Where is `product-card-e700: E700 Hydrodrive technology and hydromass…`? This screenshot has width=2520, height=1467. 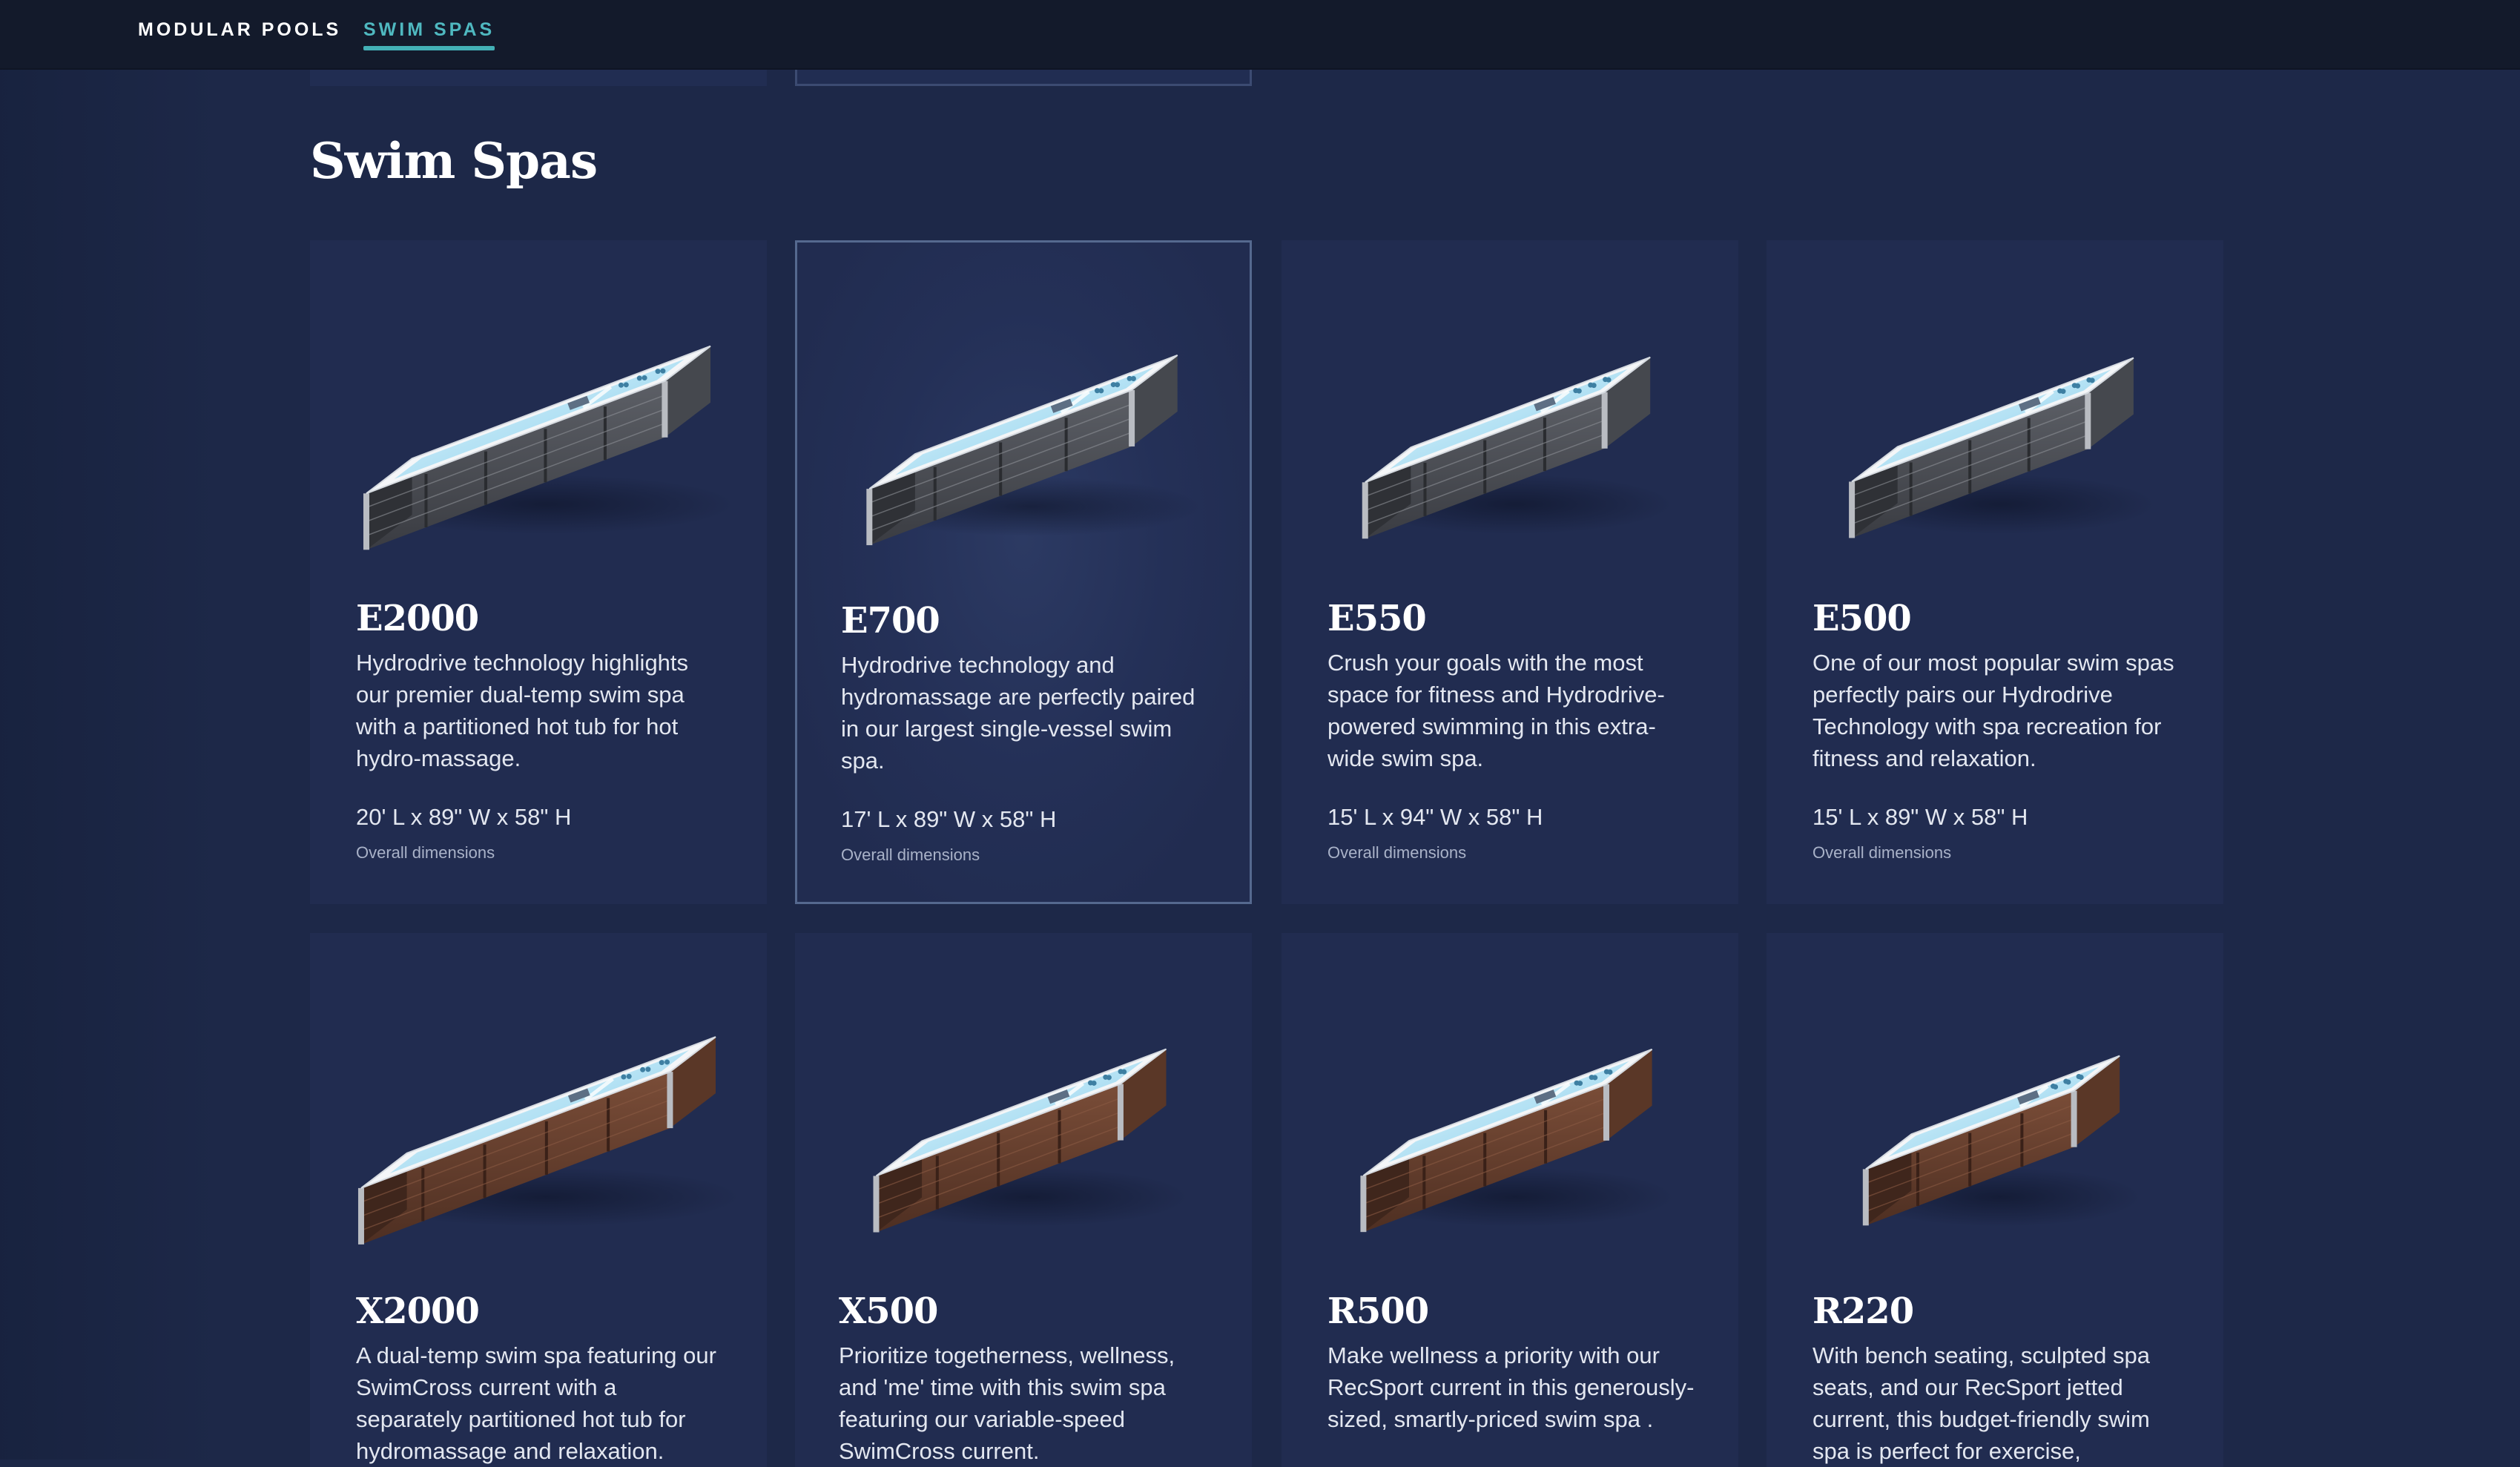 product-card-e700: E700 Hydrodrive technology and hydromass… is located at coordinates (1024, 572).